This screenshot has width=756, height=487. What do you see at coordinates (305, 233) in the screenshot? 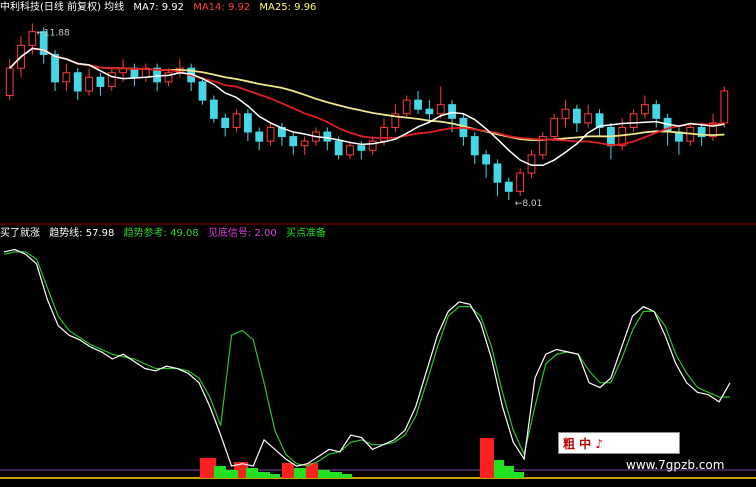
I see `buy-prepare-label: 买点准备` at bounding box center [305, 233].